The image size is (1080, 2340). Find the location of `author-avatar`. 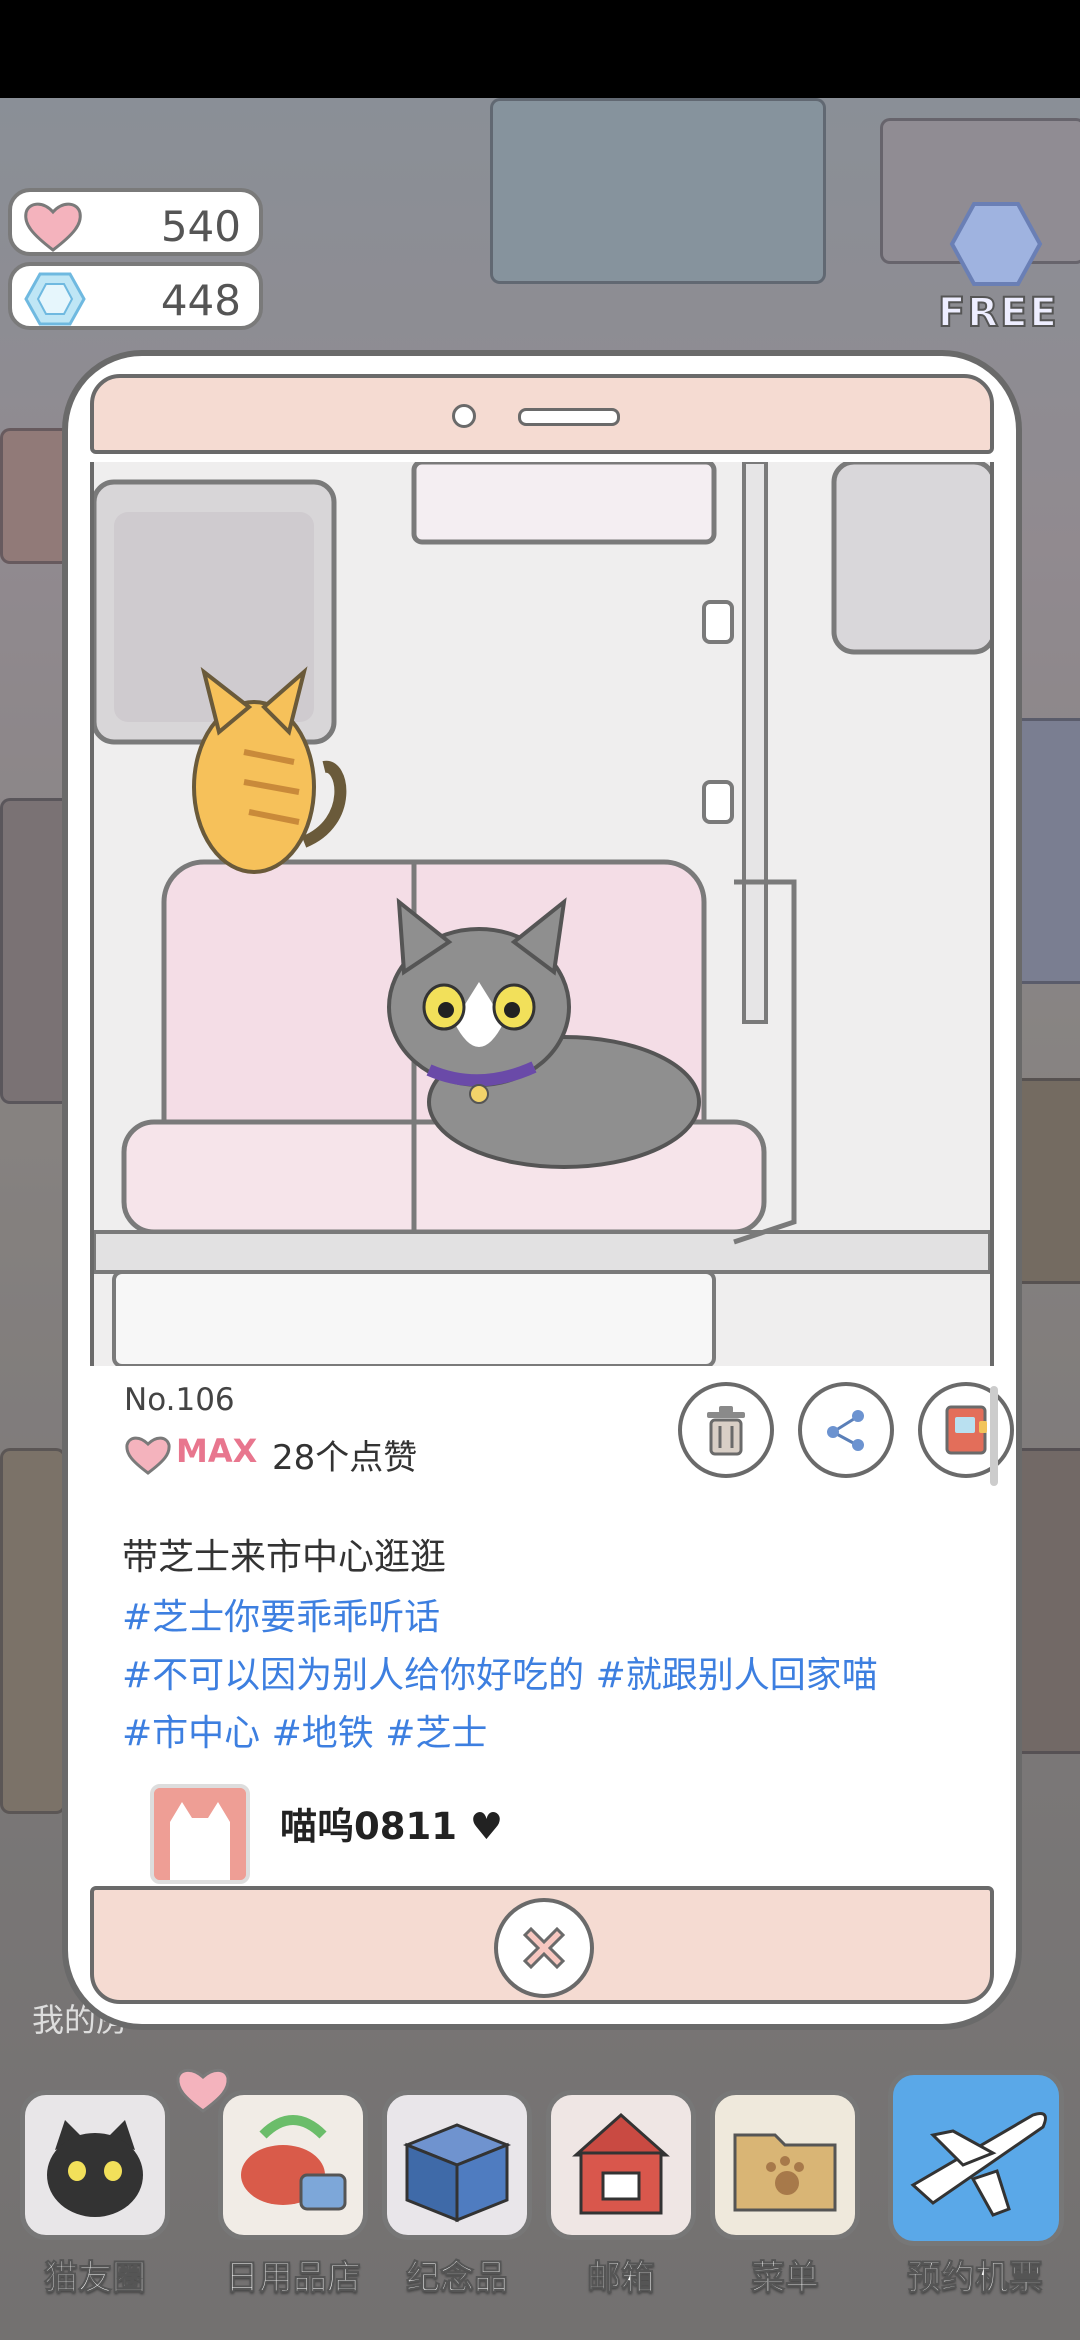

author-avatar is located at coordinates (200, 1834).